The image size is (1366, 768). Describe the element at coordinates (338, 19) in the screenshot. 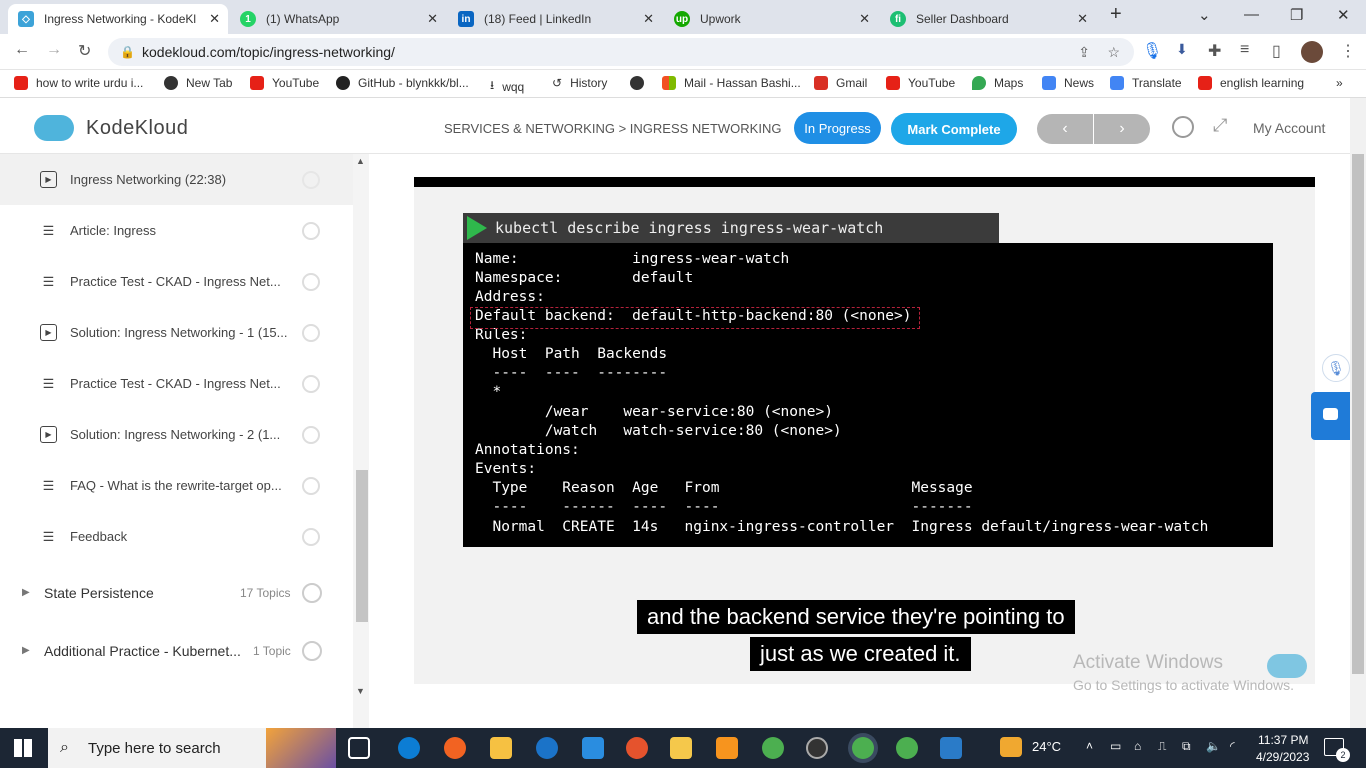

I see `tab-whatsapp: 1 (1) WhatsApp ✕` at that location.